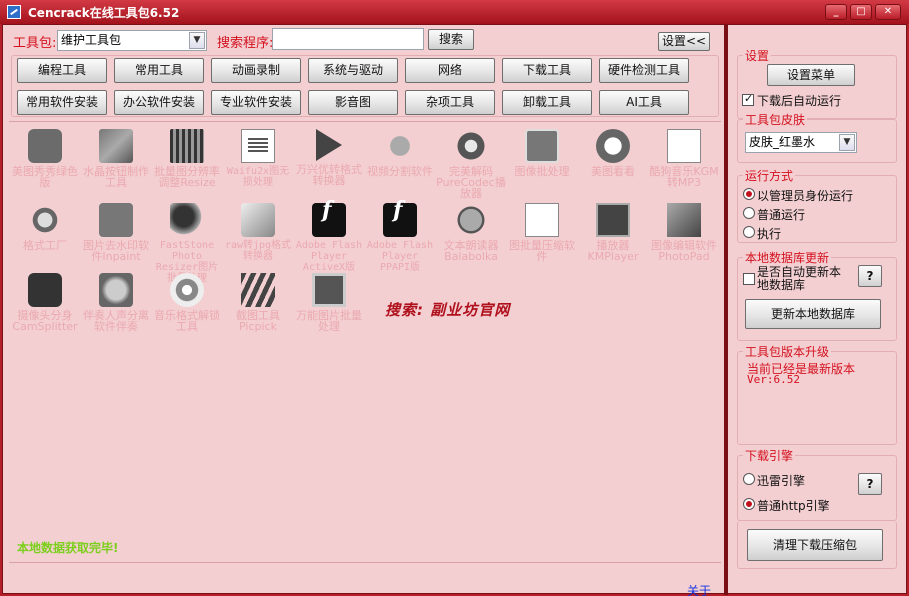 This screenshot has height=596, width=909. What do you see at coordinates (116, 177) in the screenshot?
I see `tool-label: 水晶按钮制作工具` at bounding box center [116, 177].